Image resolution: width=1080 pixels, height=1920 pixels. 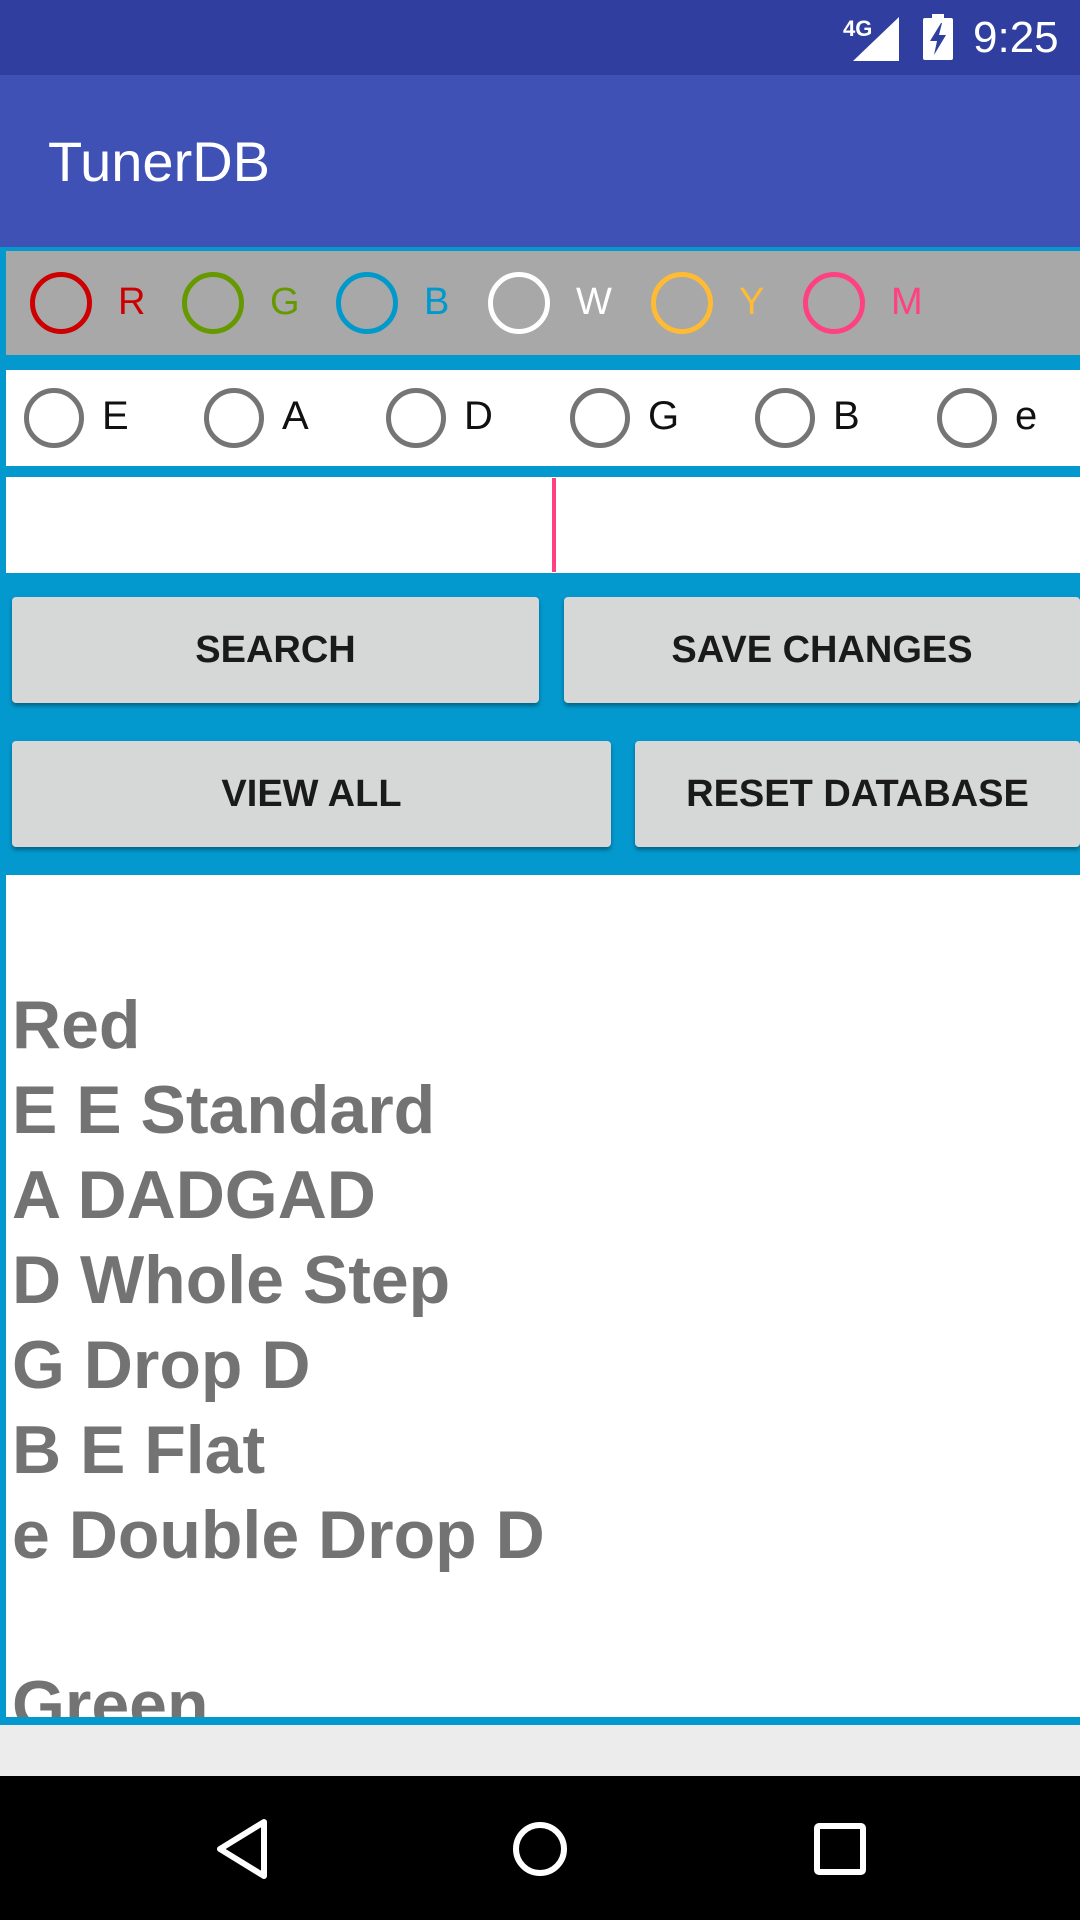 What do you see at coordinates (540, 161) in the screenshot?
I see `app-bar: TunerDB` at bounding box center [540, 161].